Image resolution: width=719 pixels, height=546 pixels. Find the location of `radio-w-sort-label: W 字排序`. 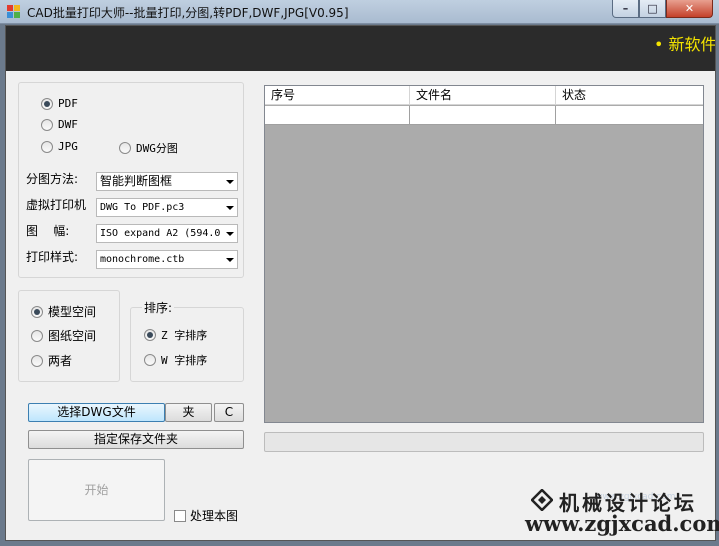

radio-w-sort-label: W 字排序 is located at coordinates (184, 360).